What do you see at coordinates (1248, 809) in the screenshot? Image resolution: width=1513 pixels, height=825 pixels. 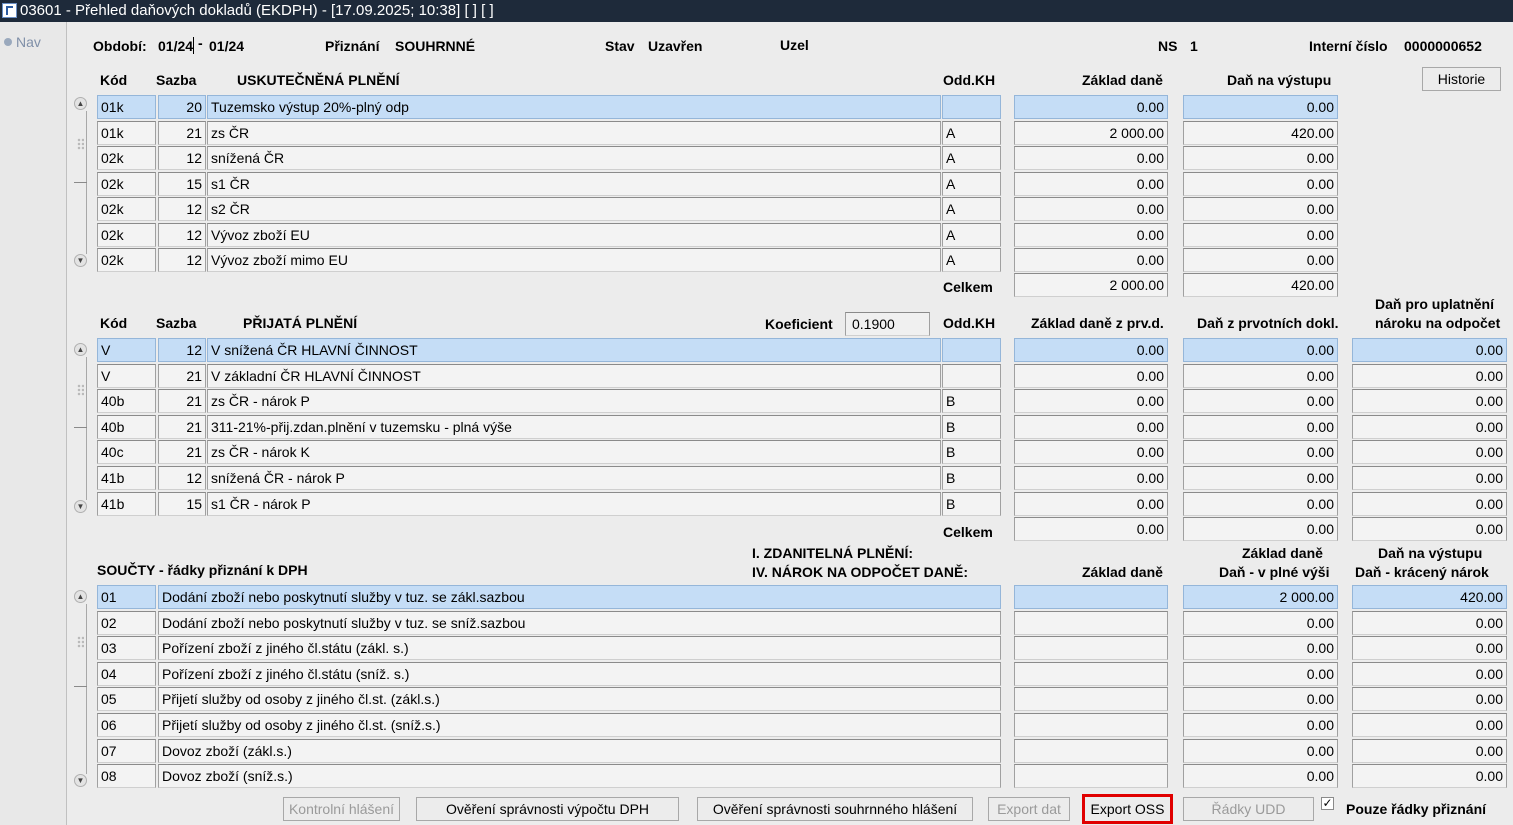 I see `udd-rows-button: Řádky UDD` at bounding box center [1248, 809].